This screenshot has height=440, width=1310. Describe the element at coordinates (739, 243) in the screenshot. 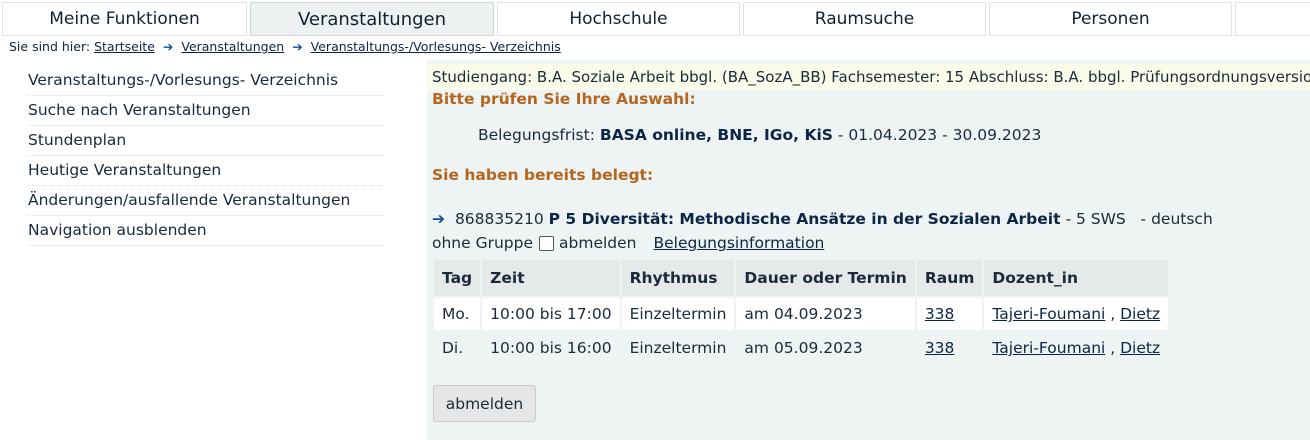

I see `belegungsinformation-link: Belegungsinformation` at that location.